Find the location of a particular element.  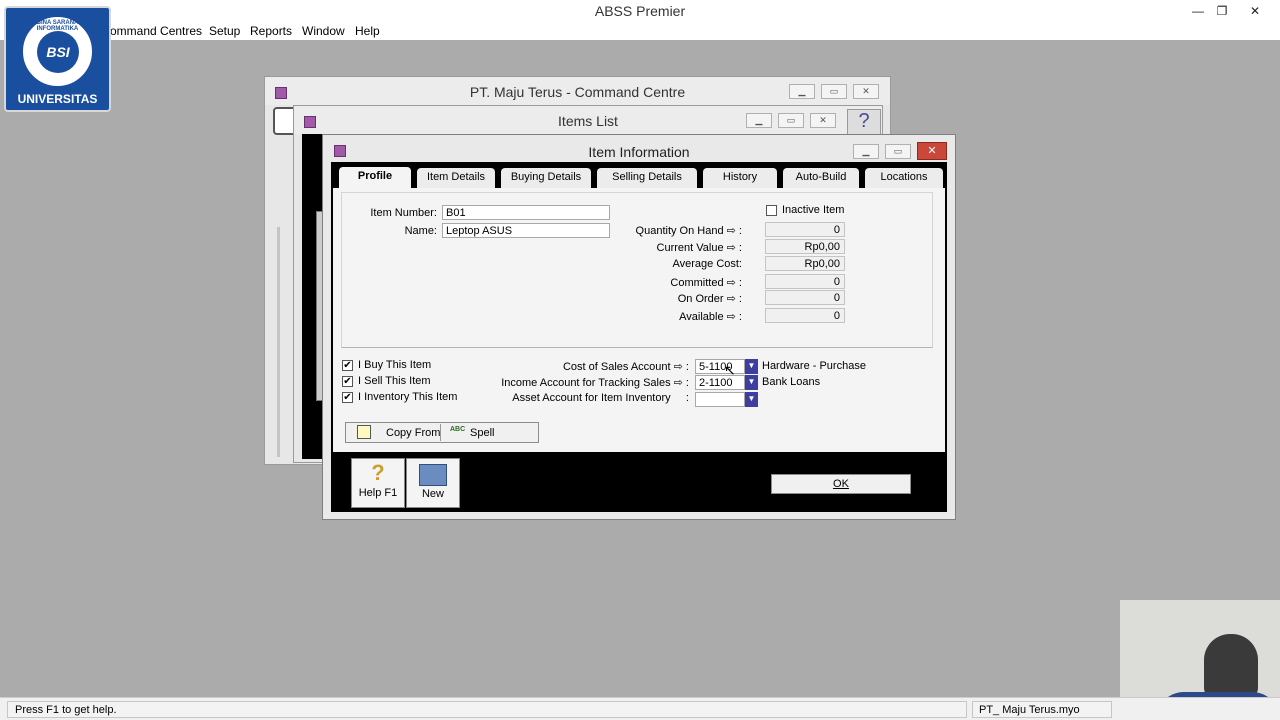

buy-item-checkbox: ✔ is located at coordinates (347, 365).